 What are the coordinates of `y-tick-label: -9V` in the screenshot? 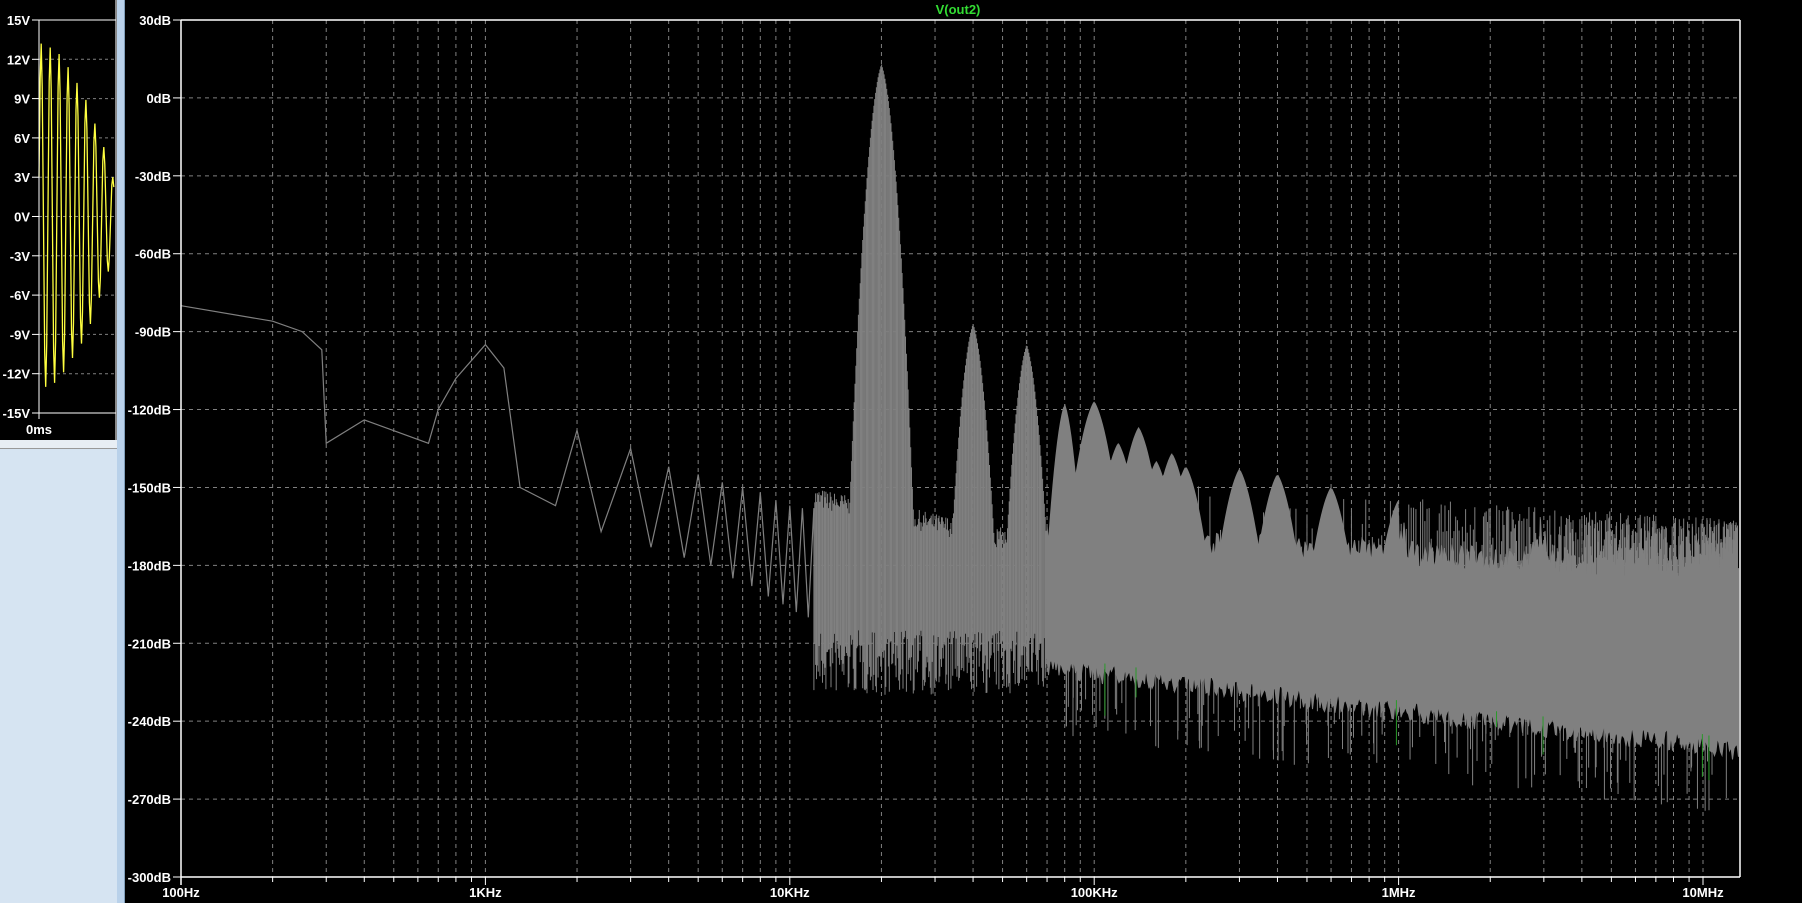 It's located at (20, 334).